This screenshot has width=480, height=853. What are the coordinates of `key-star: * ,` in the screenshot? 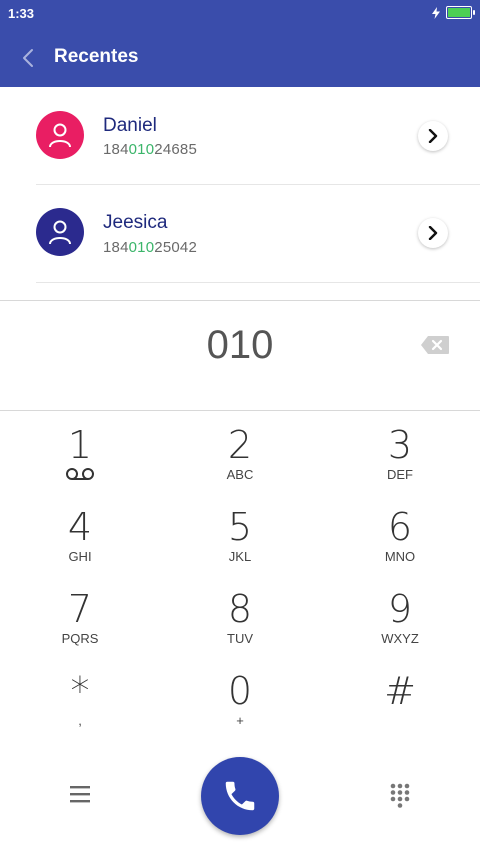 It's located at (80, 711).